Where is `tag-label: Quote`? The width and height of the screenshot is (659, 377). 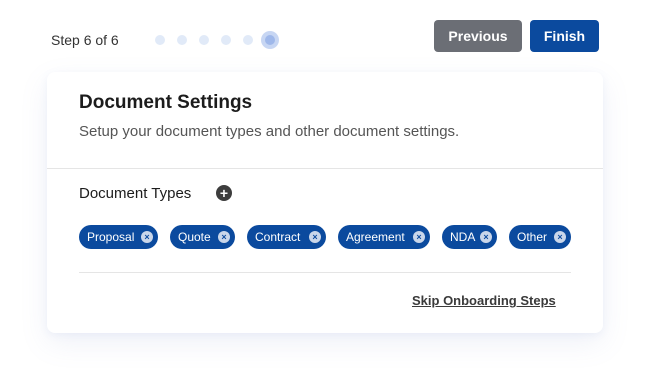
tag-label: Quote is located at coordinates (194, 237).